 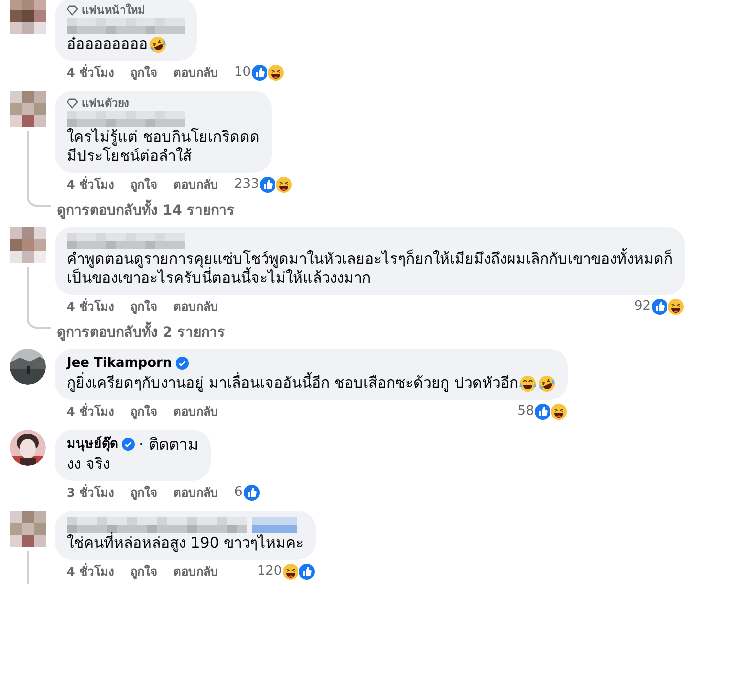 I want to click on follow-link: · ติดตาม, so click(x=169, y=444).